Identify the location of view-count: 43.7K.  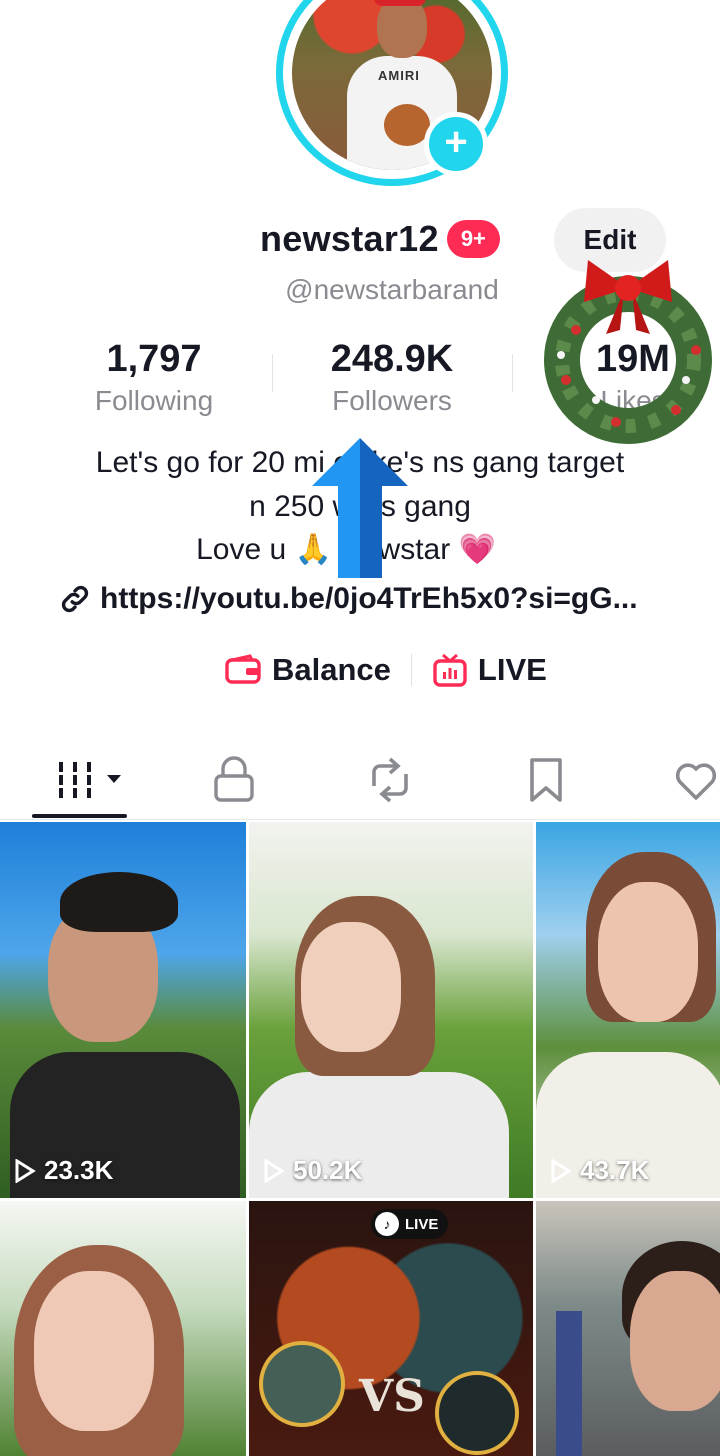
(599, 1170).